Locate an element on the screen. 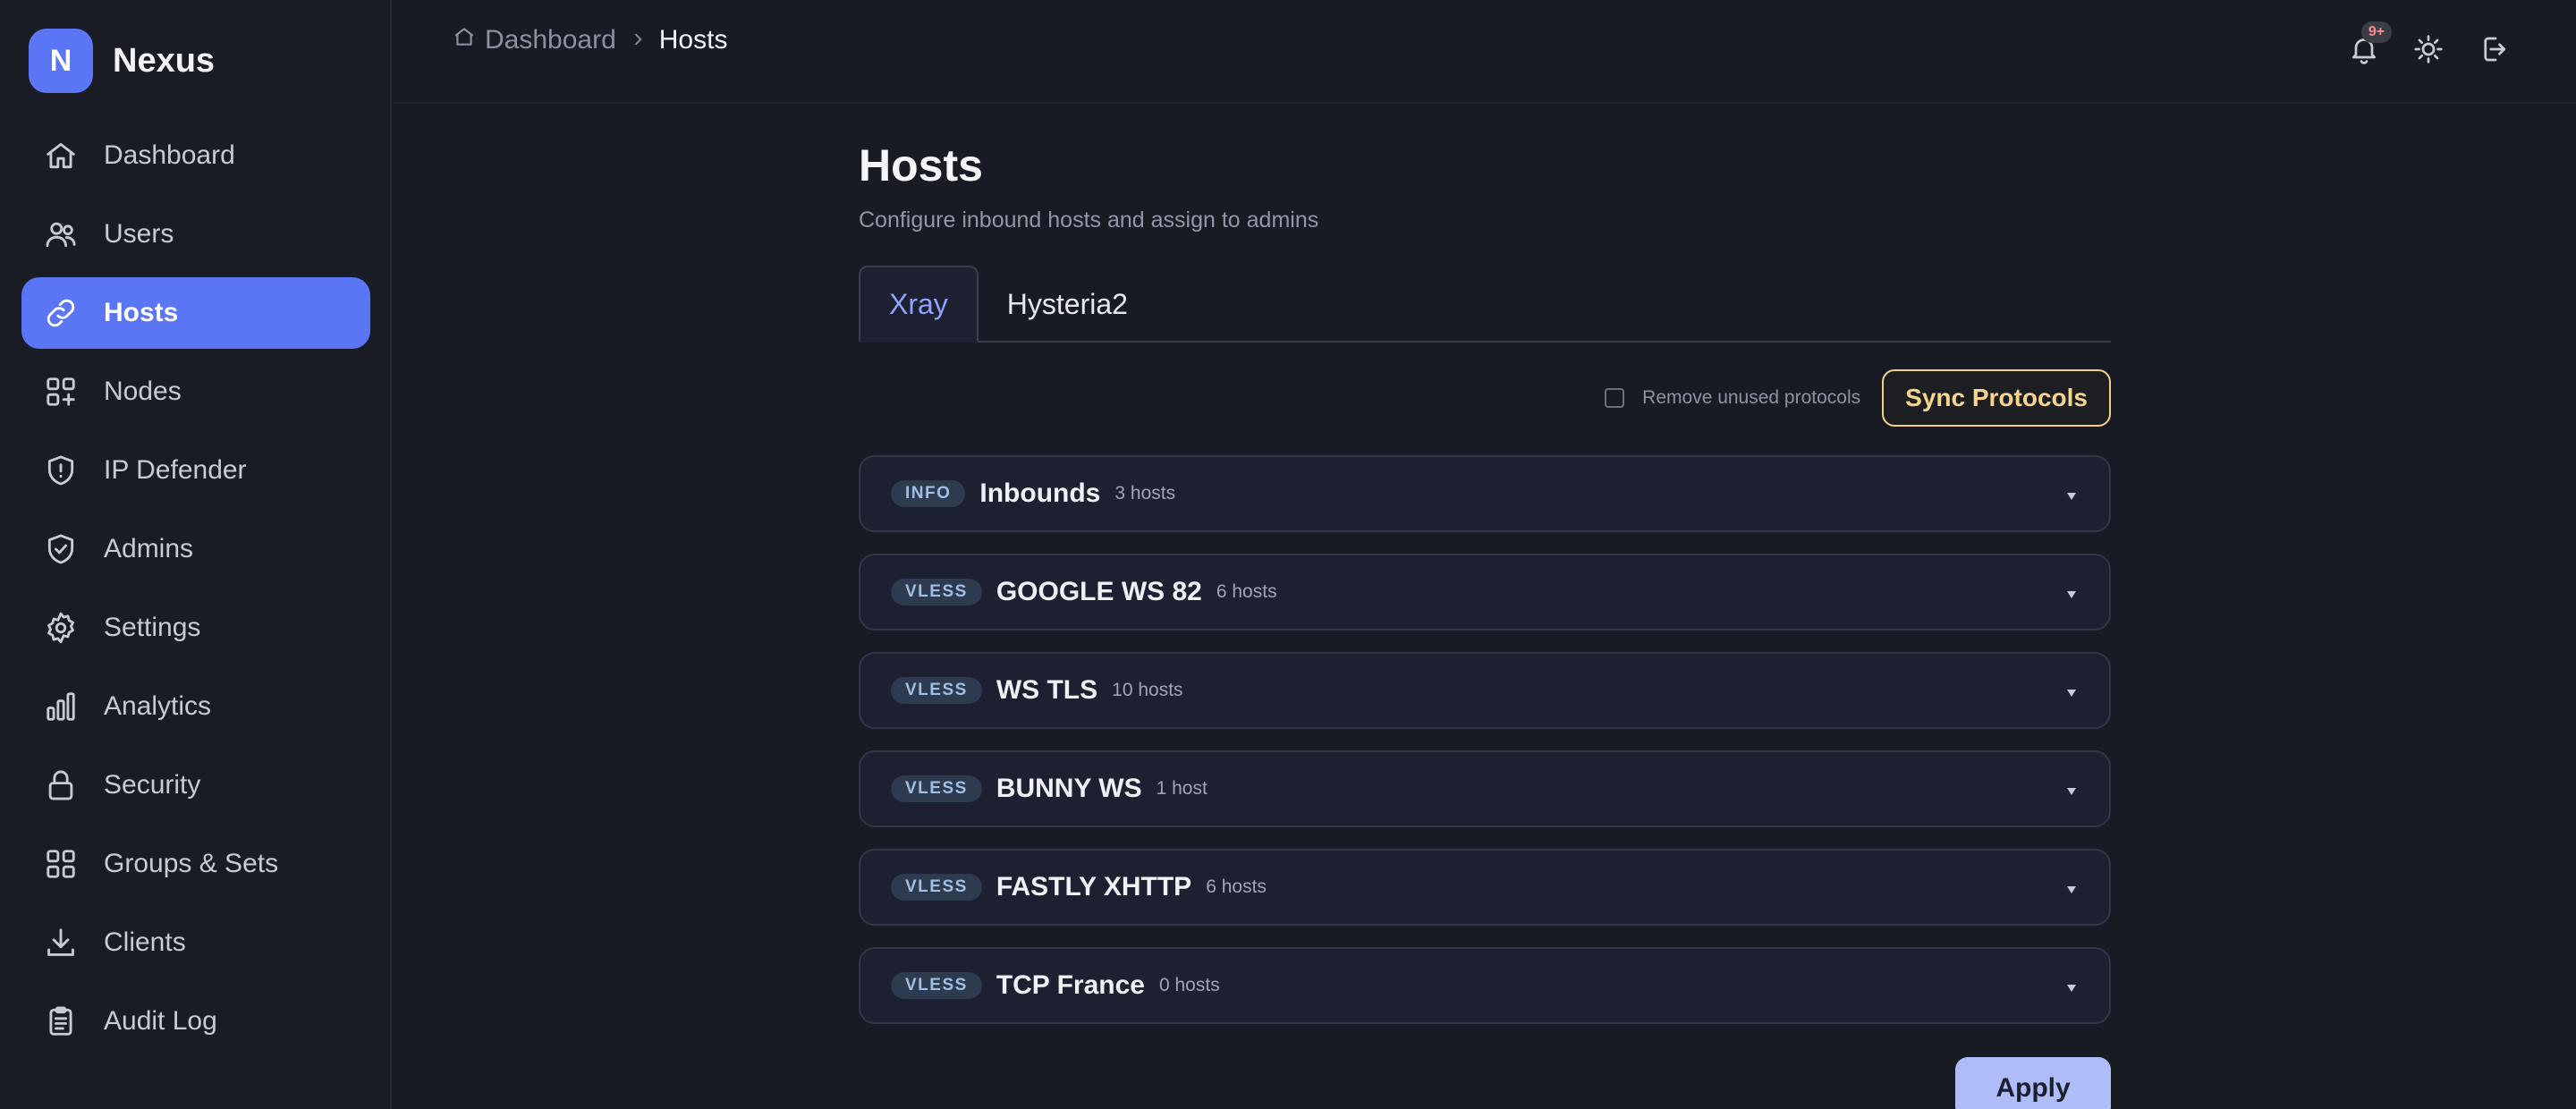 The image size is (2576, 1109). gear-icon is located at coordinates (61, 628).